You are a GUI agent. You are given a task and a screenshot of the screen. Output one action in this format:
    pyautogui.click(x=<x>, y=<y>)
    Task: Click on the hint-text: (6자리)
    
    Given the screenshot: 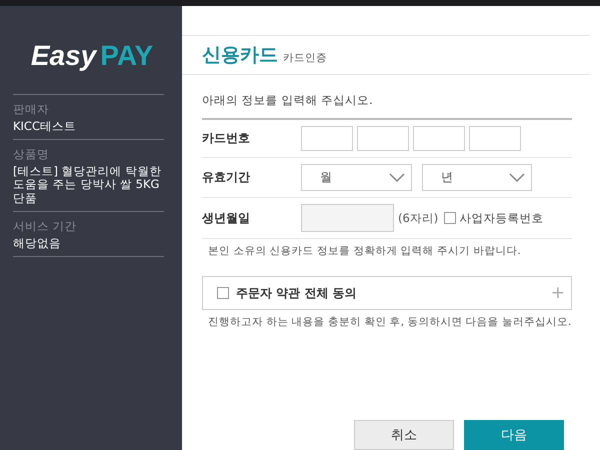 What is the action you would take?
    pyautogui.click(x=418, y=218)
    